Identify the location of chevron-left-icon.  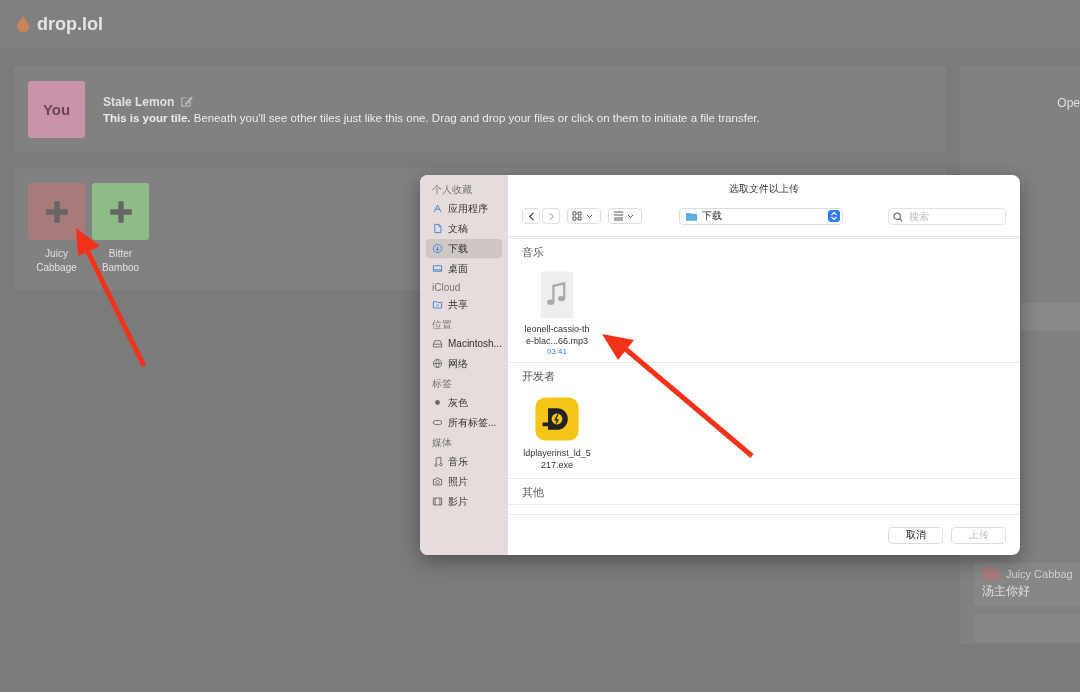
(531, 216).